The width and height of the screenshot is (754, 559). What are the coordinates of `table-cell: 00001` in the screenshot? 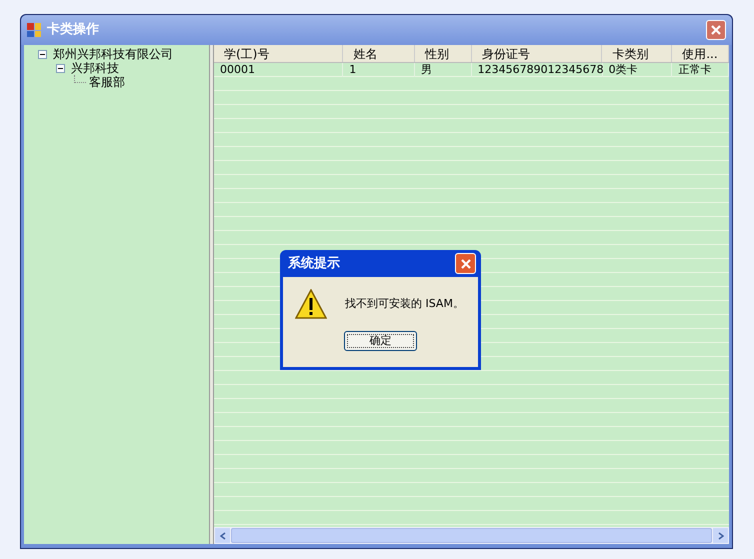 It's located at (279, 70).